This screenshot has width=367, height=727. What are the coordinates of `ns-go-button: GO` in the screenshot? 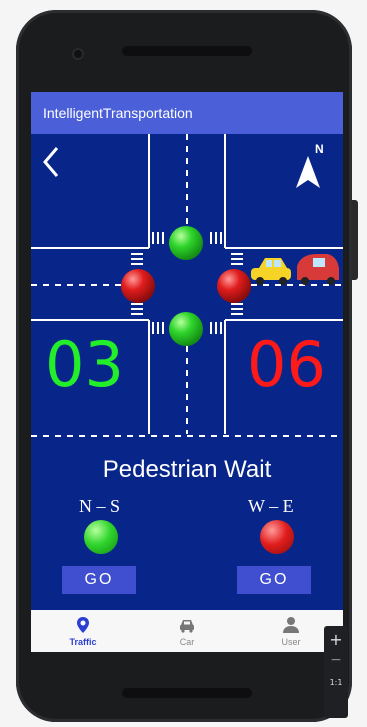 It's located at (99, 580).